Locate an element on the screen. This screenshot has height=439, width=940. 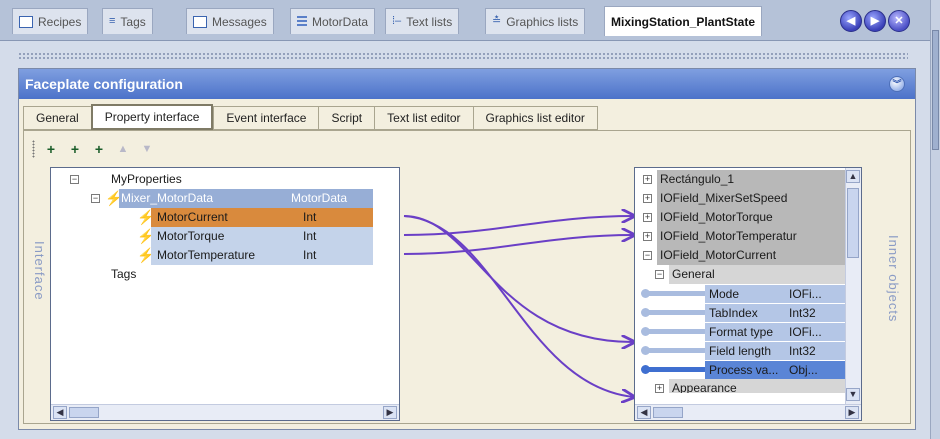
messages-icon is located at coordinates (200, 21).